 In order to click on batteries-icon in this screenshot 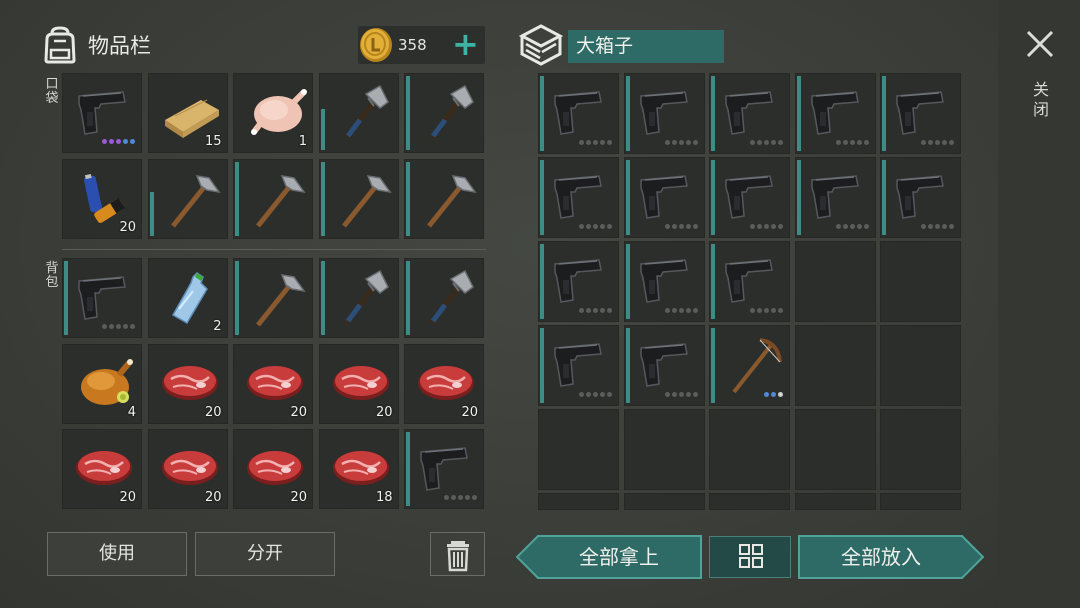, I will do `click(104, 198)`.